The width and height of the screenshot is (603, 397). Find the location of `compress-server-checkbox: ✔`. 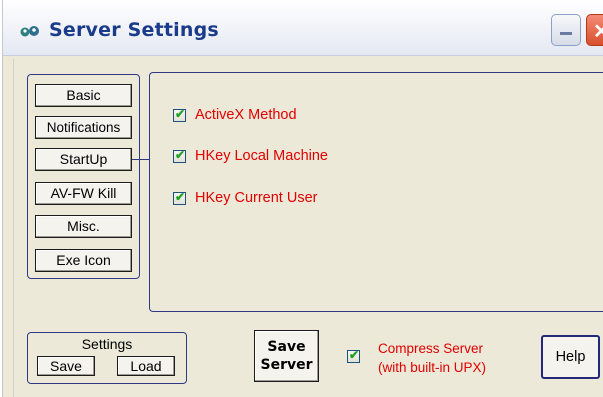

compress-server-checkbox: ✔ is located at coordinates (353, 355).